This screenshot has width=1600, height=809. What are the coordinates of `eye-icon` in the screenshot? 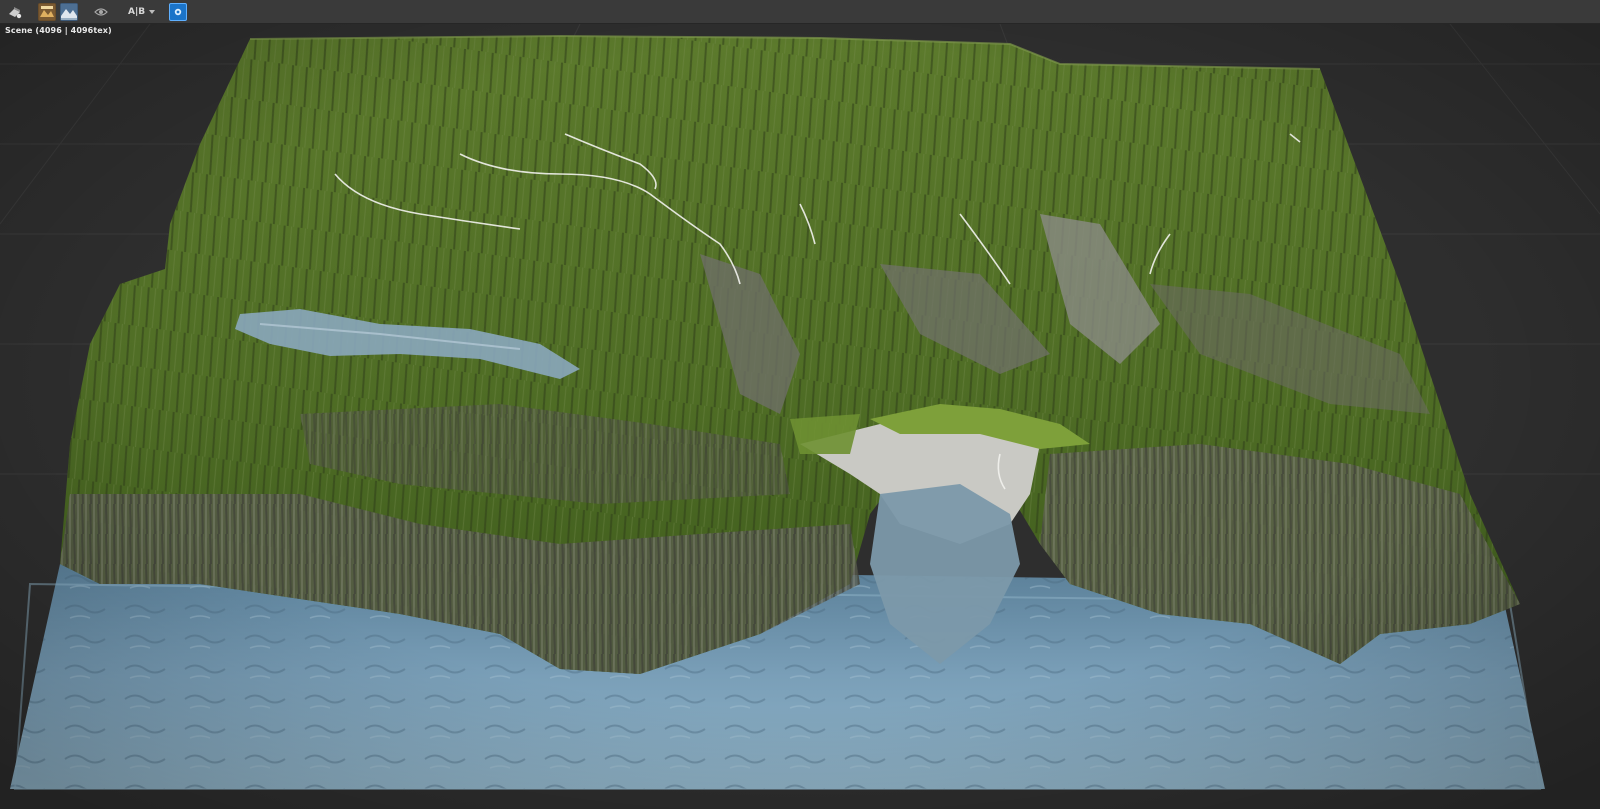 It's located at (101, 11).